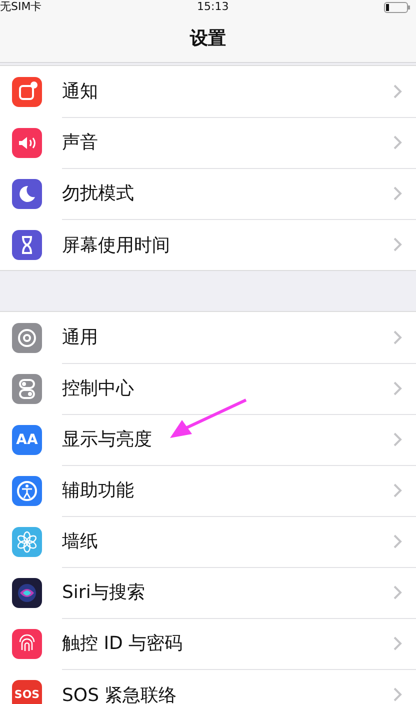  I want to click on row-label: Siri与搜索, so click(104, 592).